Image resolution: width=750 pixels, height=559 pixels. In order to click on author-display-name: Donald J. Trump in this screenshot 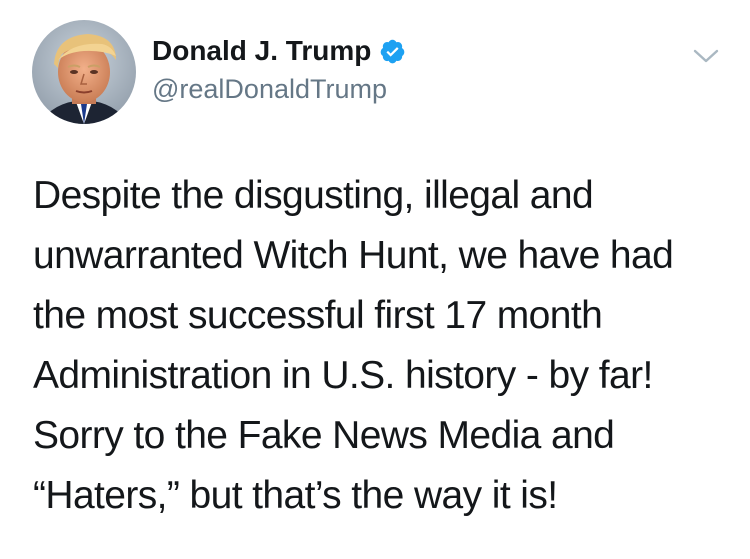, I will do `click(261, 51)`.